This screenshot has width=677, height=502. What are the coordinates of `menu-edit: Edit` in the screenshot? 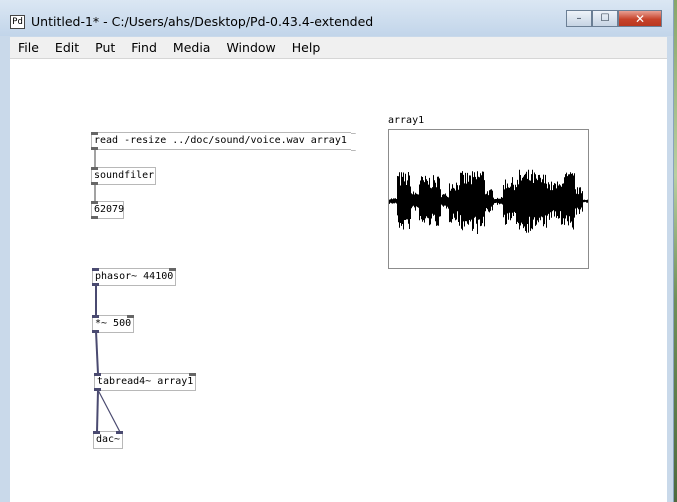 It's located at (67, 48).